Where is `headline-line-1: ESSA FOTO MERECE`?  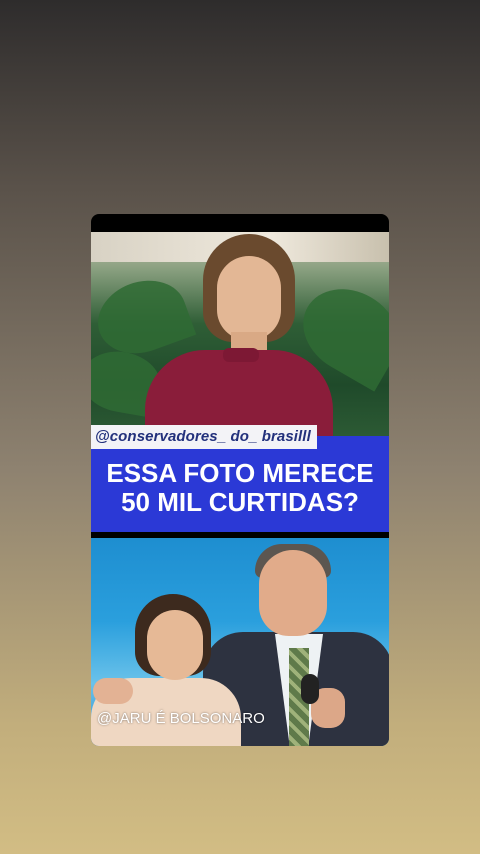
headline-line-1: ESSA FOTO MERECE is located at coordinates (240, 473).